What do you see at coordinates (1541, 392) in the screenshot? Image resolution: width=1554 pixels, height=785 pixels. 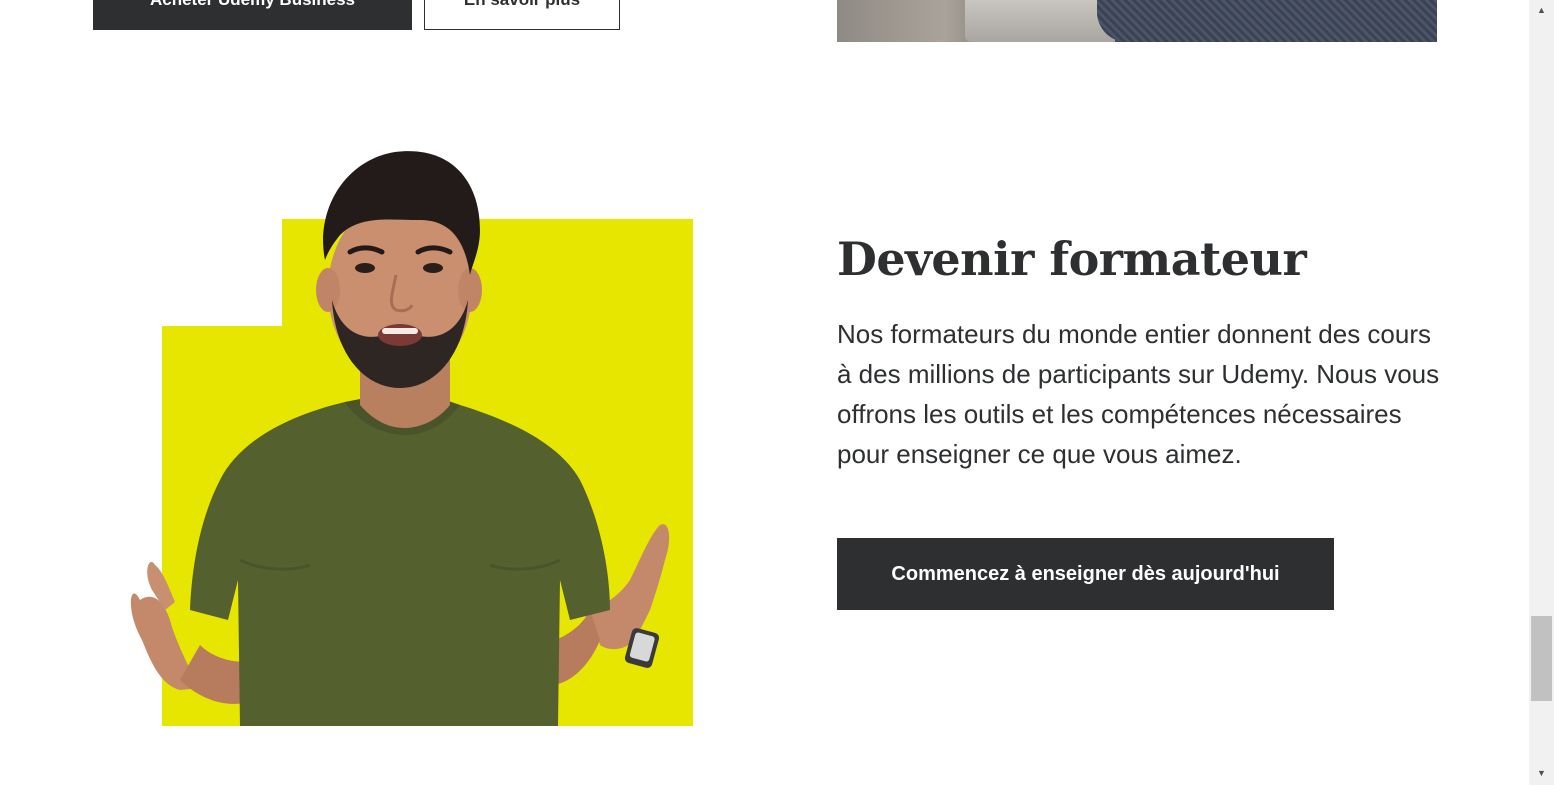 I see `vertical-scrollbar: ▲ ▼` at bounding box center [1541, 392].